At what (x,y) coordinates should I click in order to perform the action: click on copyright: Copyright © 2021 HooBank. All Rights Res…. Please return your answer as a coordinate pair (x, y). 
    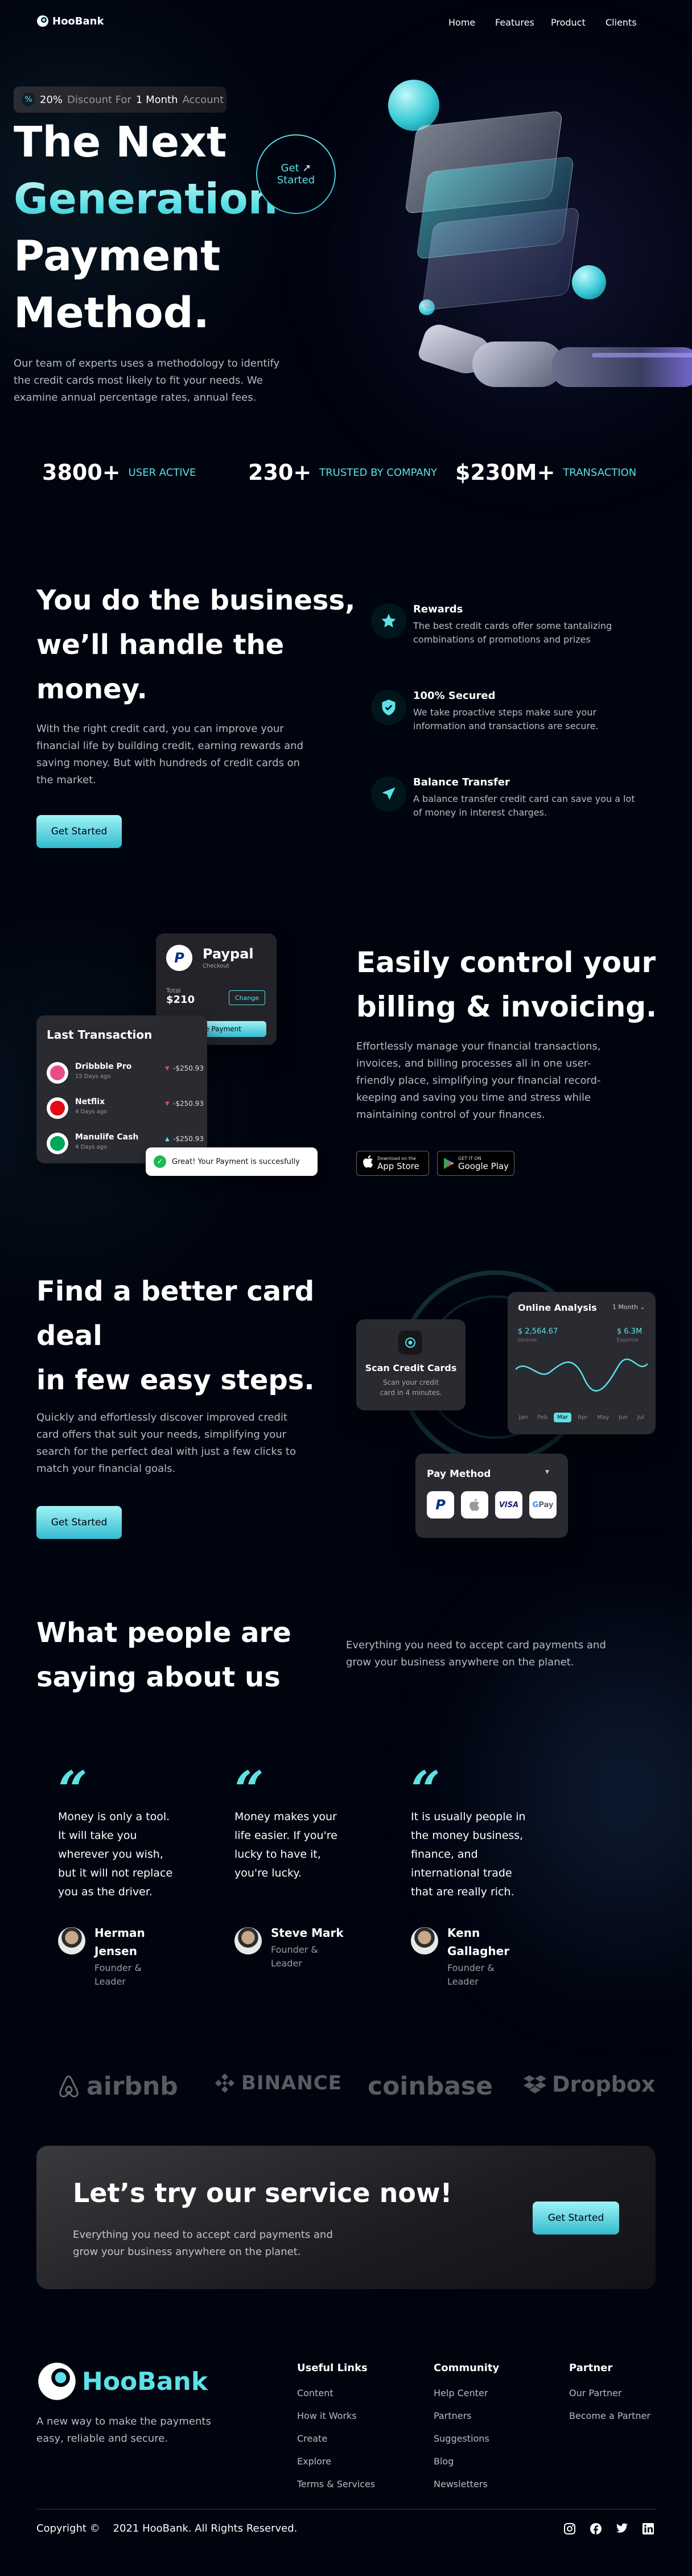
    Looking at the image, I should click on (167, 2528).